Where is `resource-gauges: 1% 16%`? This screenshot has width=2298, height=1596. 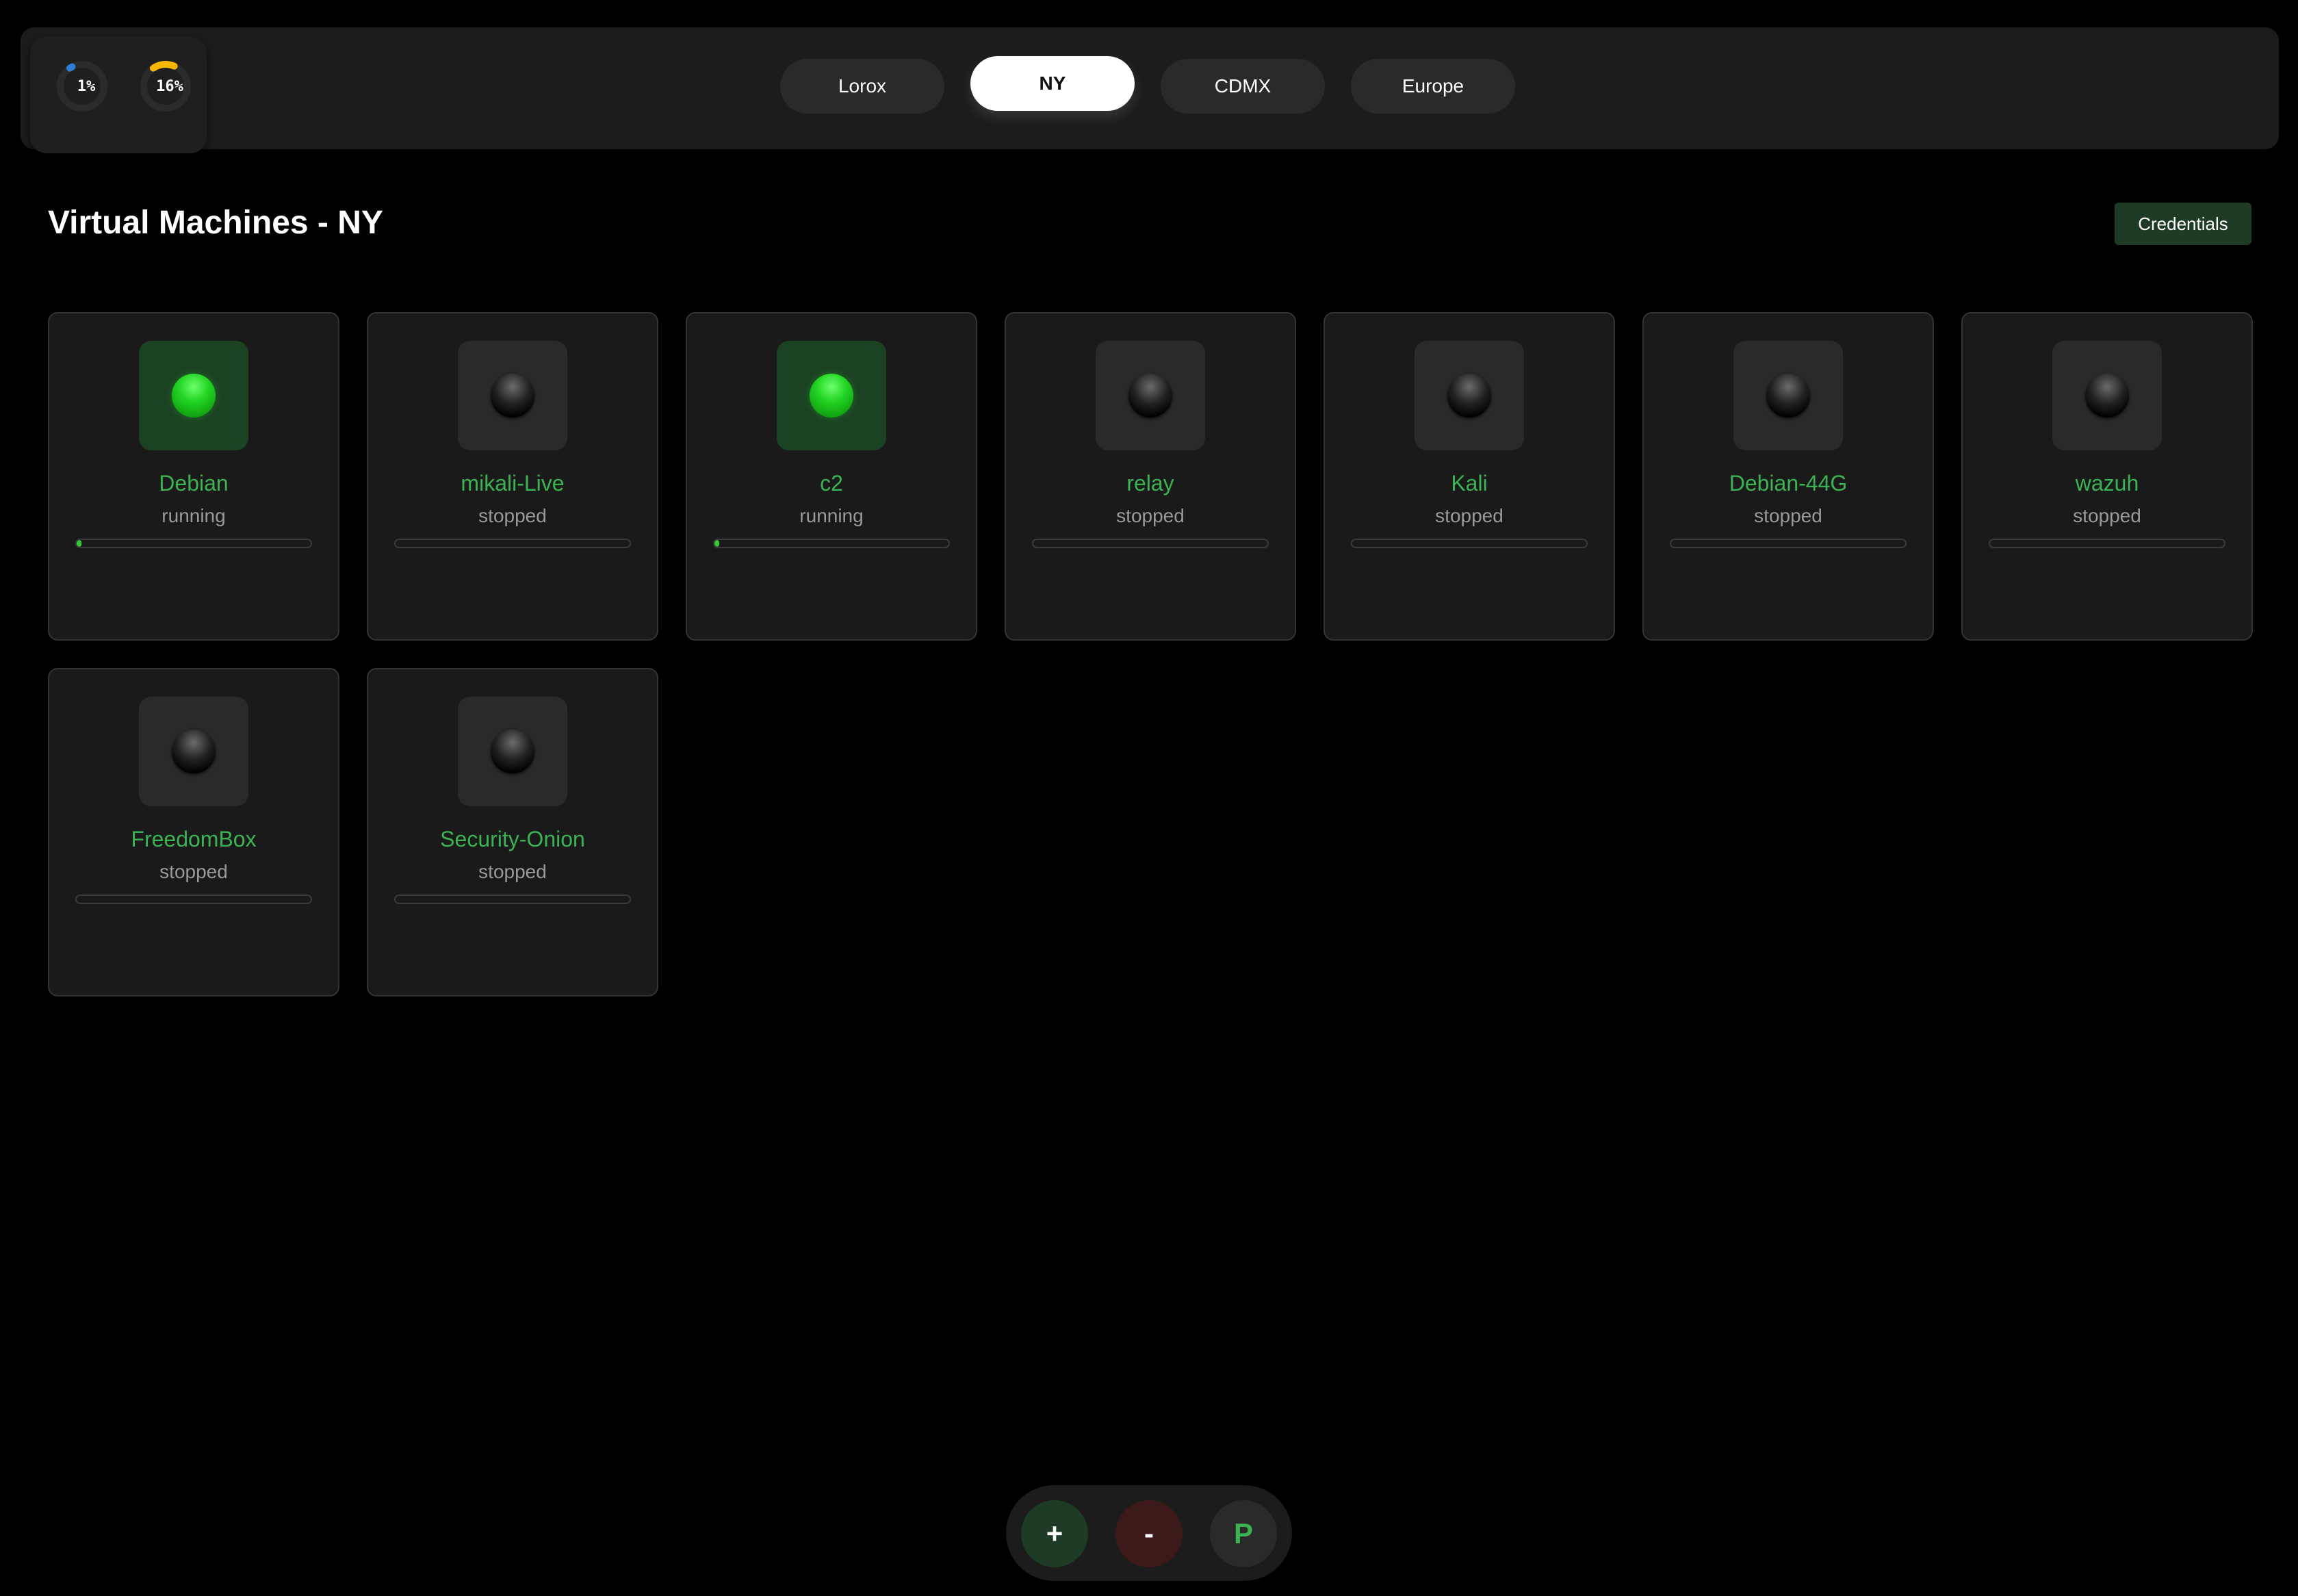
resource-gauges: 1% 16% is located at coordinates (118, 95).